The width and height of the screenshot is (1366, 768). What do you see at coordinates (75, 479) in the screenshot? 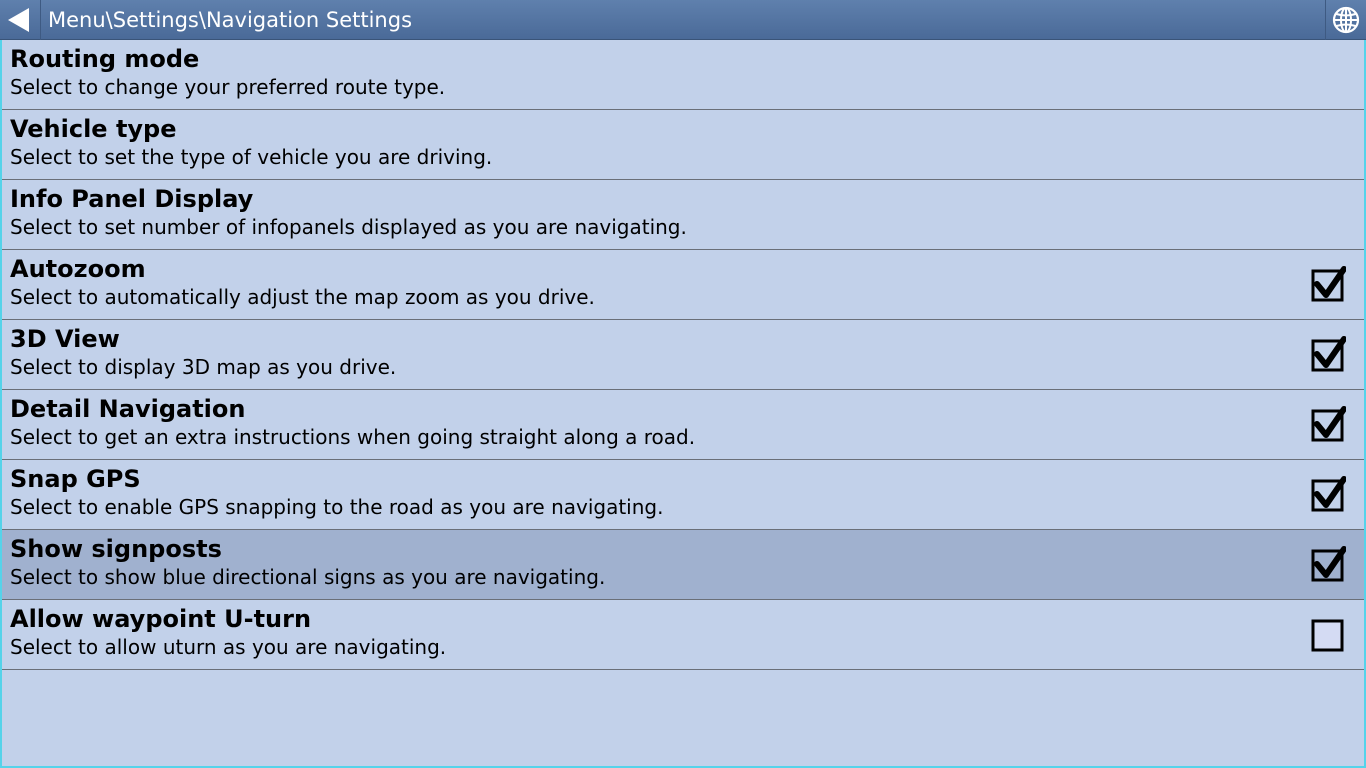
I see `setting-title: Snap GPS` at bounding box center [75, 479].